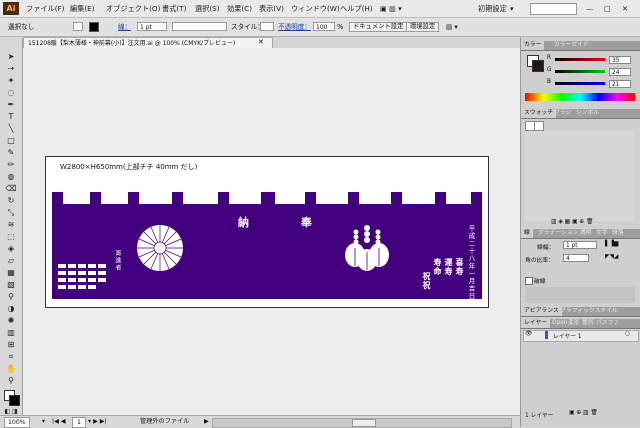  Describe the element at coordinates (580, 59) in the screenshot. I see `red-slider` at that location.